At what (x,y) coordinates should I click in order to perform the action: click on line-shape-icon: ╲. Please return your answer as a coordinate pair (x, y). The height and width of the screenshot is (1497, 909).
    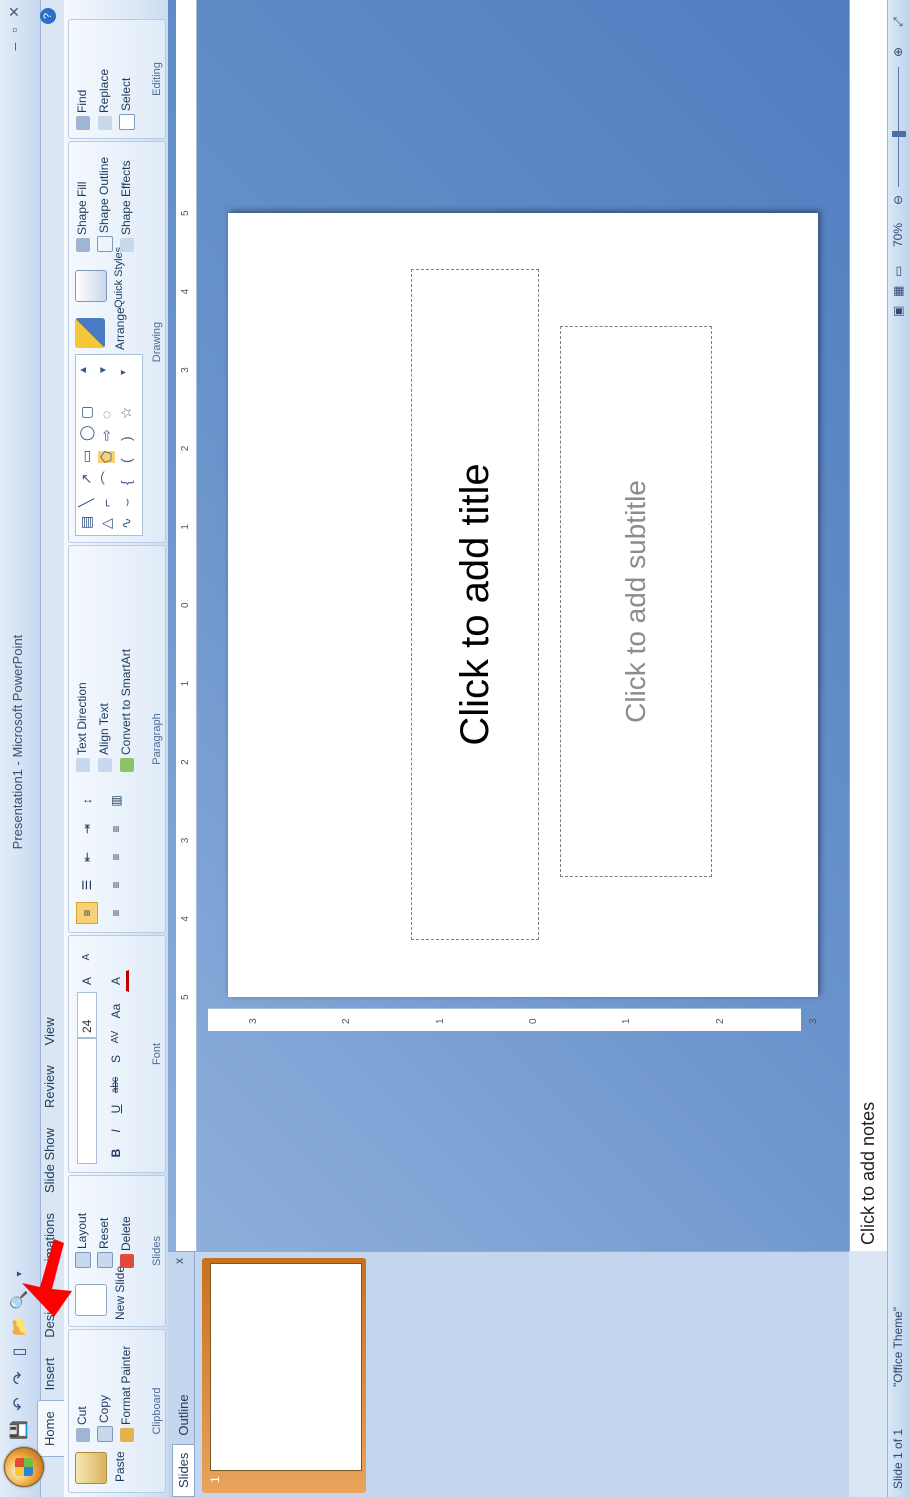
    Looking at the image, I should click on (86, 503).